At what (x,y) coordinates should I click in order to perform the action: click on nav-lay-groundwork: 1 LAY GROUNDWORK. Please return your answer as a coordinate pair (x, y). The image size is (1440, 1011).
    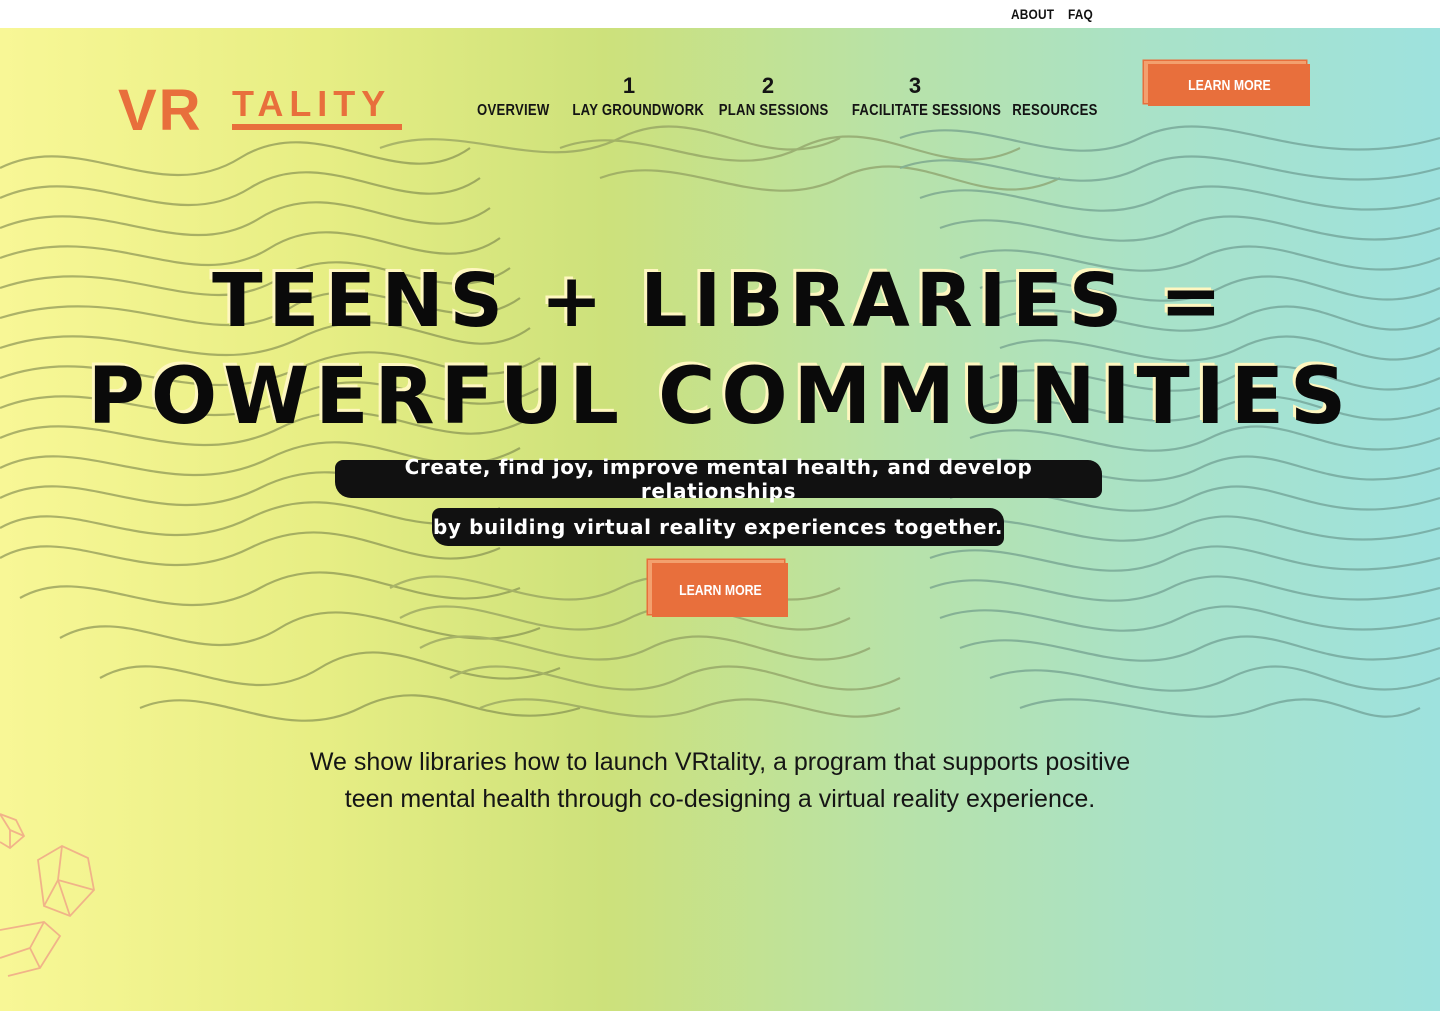
    Looking at the image, I should click on (632, 96).